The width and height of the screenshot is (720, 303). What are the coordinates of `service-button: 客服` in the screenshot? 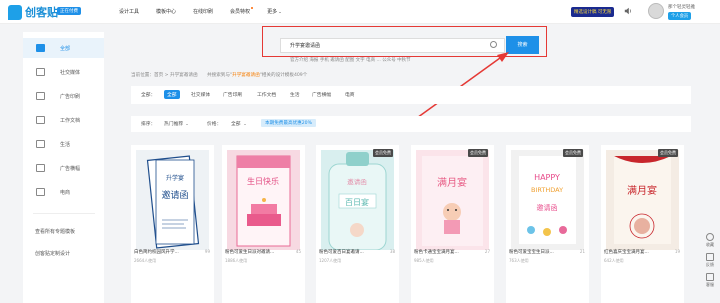 It's located at (710, 280).